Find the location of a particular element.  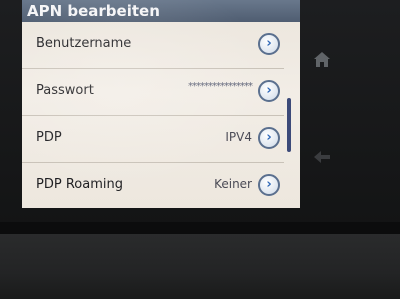

settings-row-label: PDP is located at coordinates (49, 137).